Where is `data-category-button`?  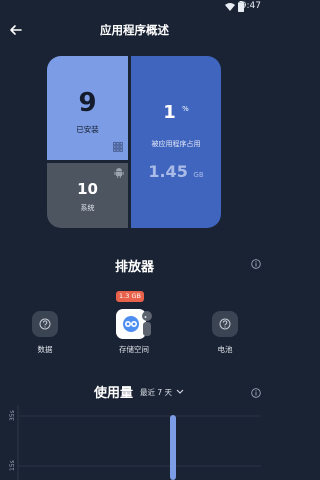 data-category-button is located at coordinates (45, 324).